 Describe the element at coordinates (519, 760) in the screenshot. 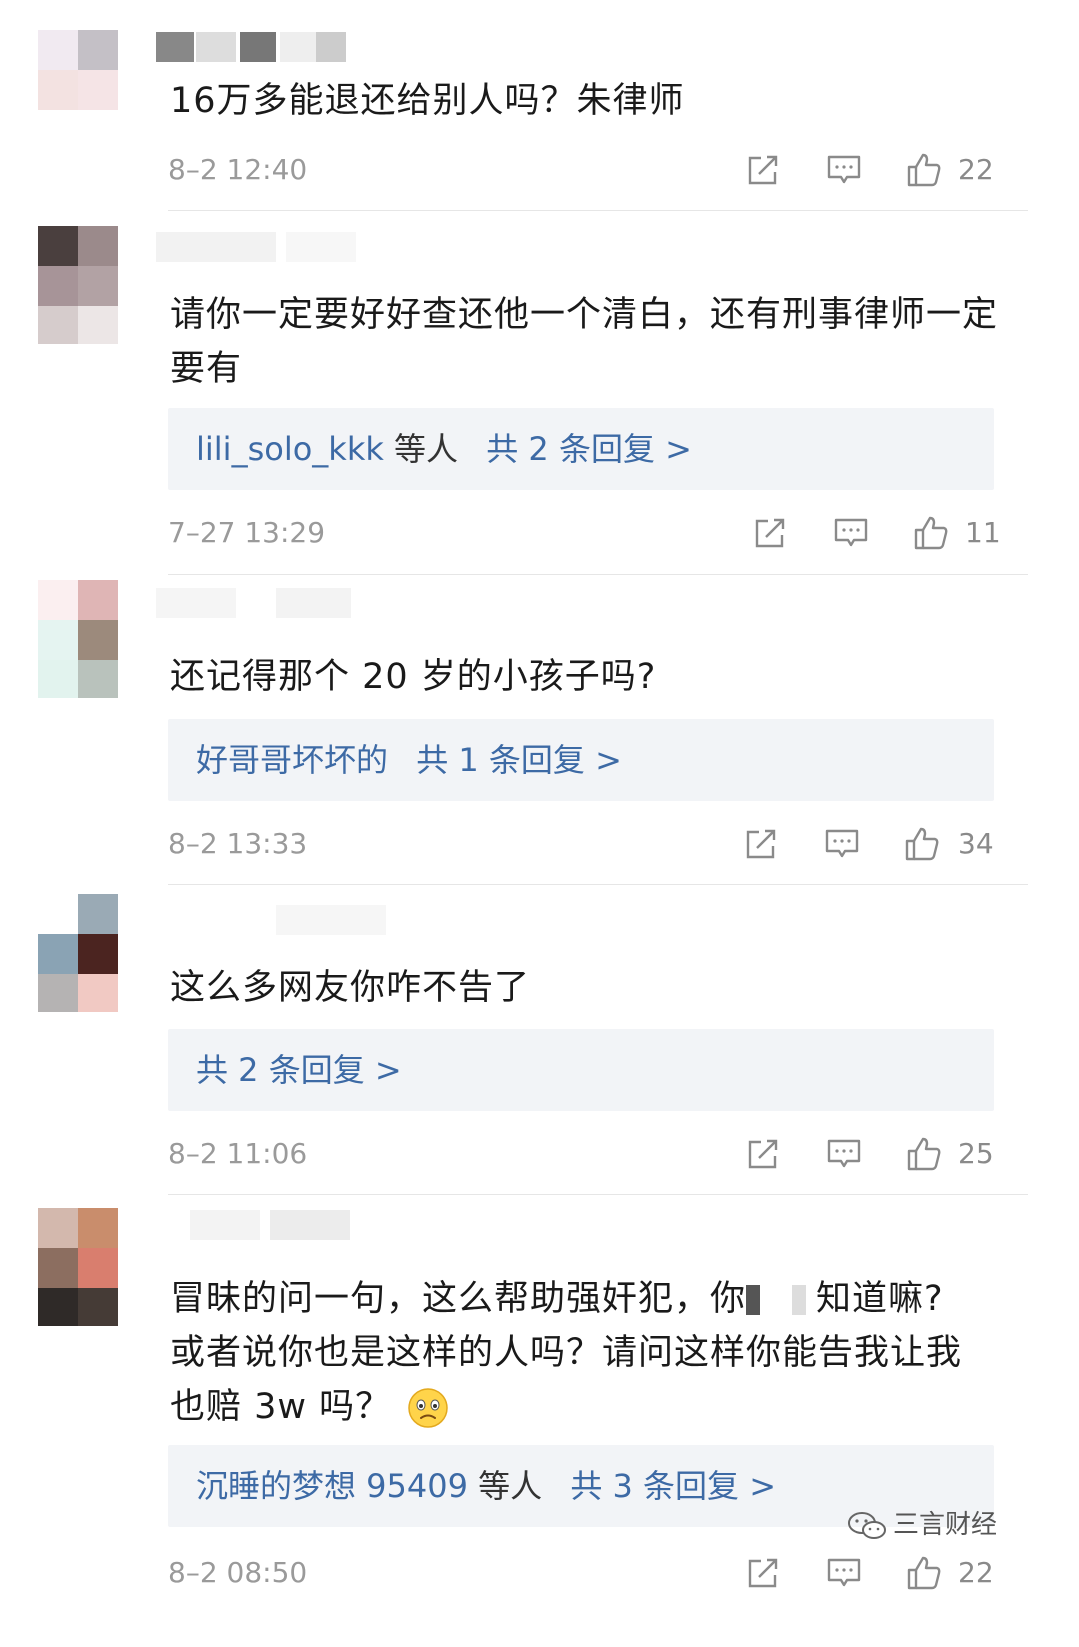

I see `reply-count-link: 共 1 条回复 >` at that location.